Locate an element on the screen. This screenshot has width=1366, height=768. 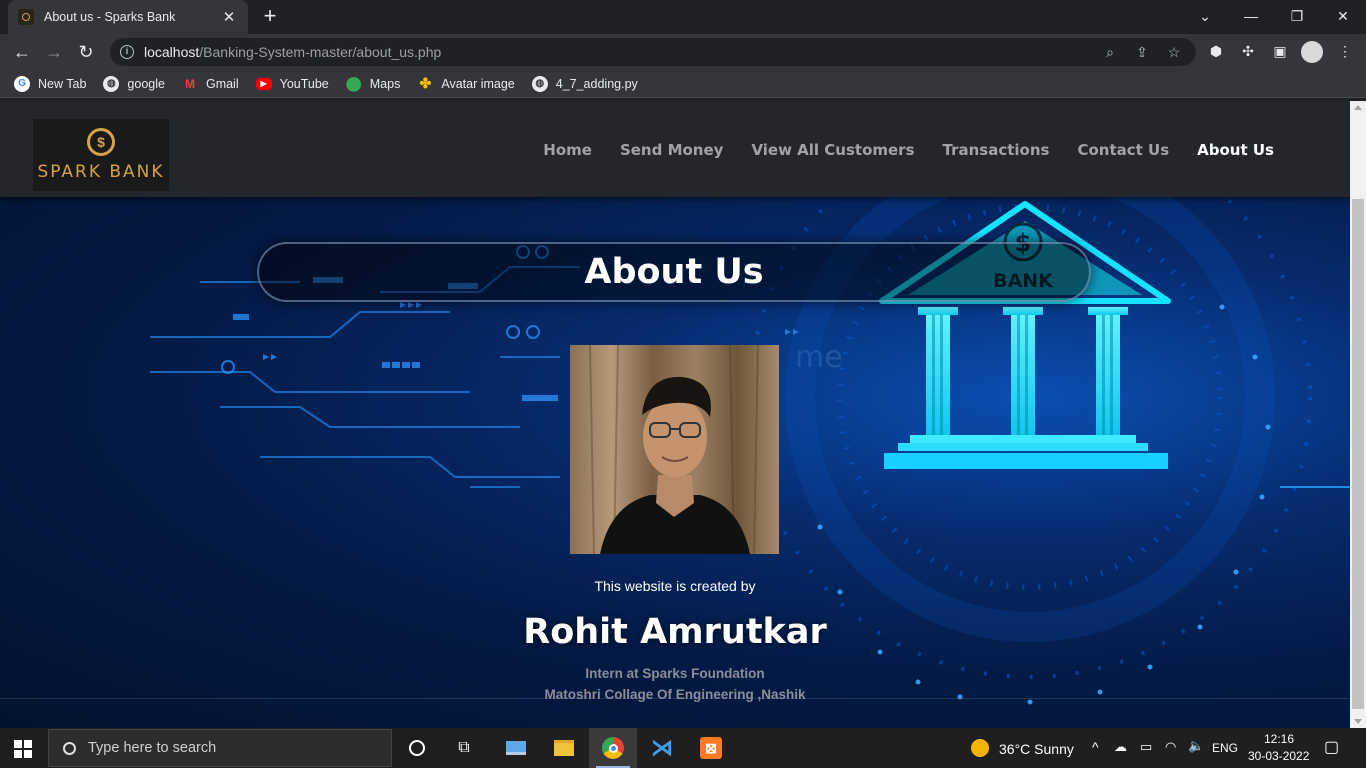
minimize-button: — is located at coordinates (1251, 16).